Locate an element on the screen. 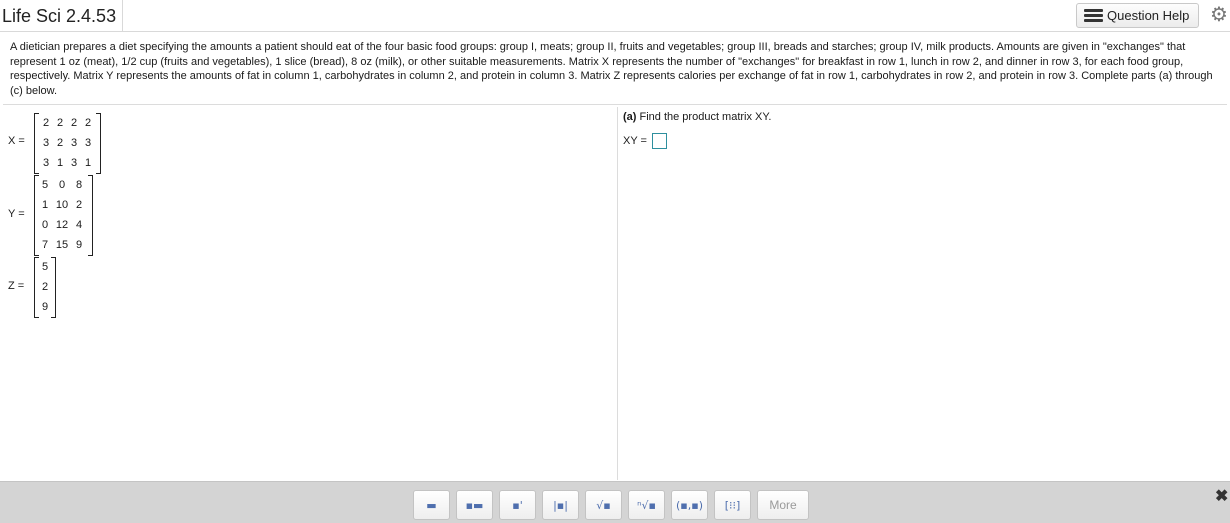  matrix-y-cell: 1 is located at coordinates (45, 205).